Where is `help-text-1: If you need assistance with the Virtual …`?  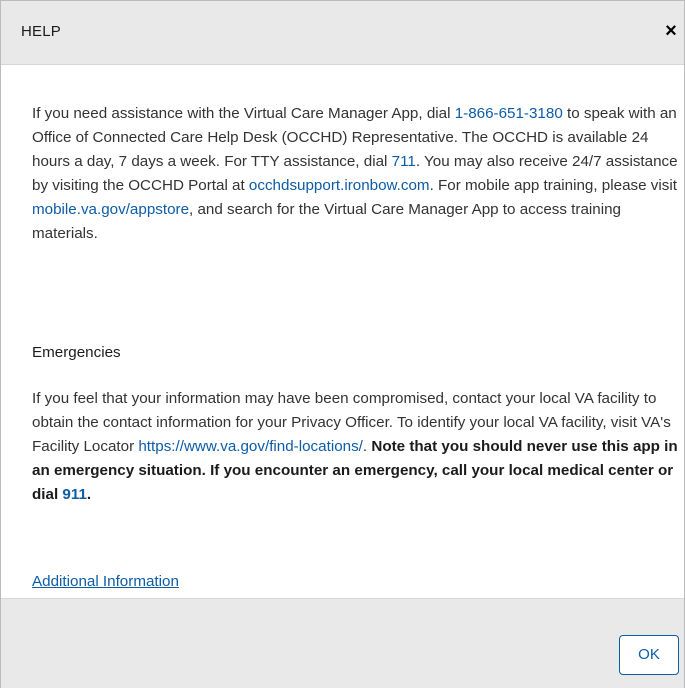
help-text-1: If you need assistance with the Virtual … is located at coordinates (243, 113).